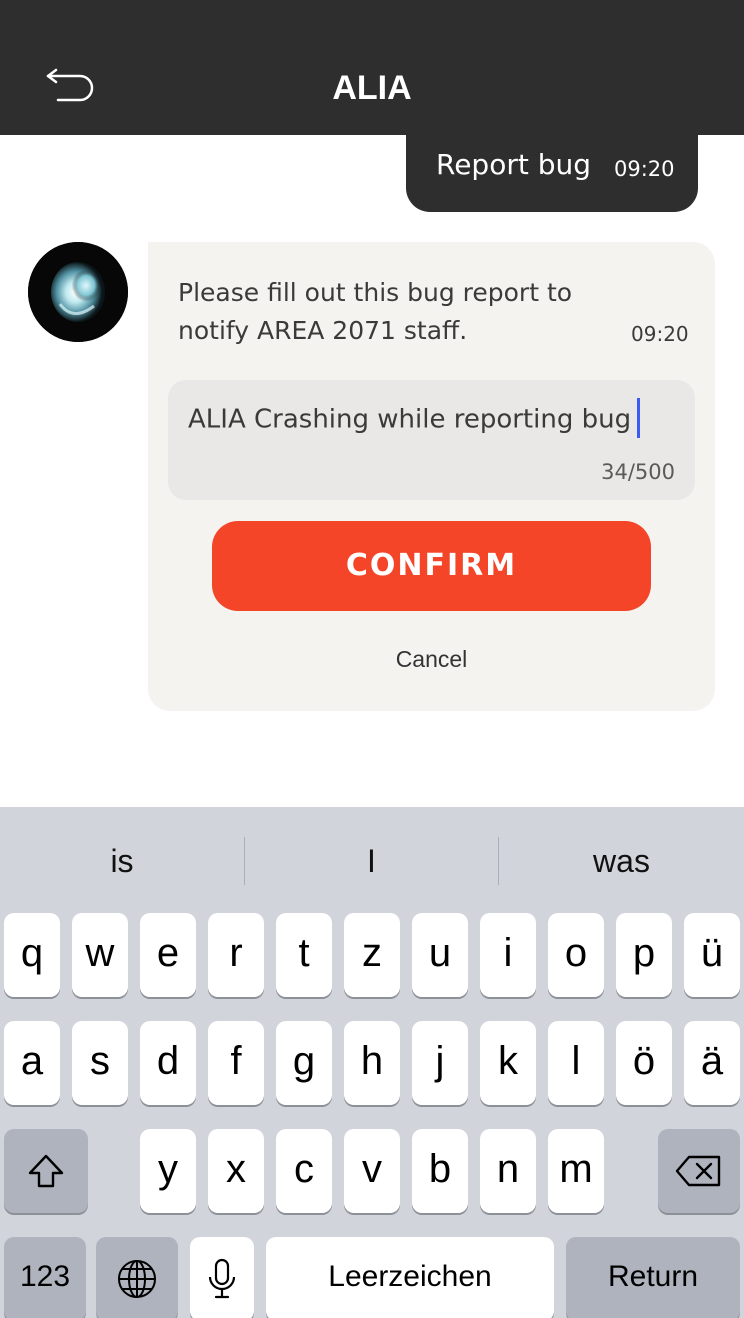 The width and height of the screenshot is (744, 1318). What do you see at coordinates (168, 1063) in the screenshot?
I see `key-d: d` at bounding box center [168, 1063].